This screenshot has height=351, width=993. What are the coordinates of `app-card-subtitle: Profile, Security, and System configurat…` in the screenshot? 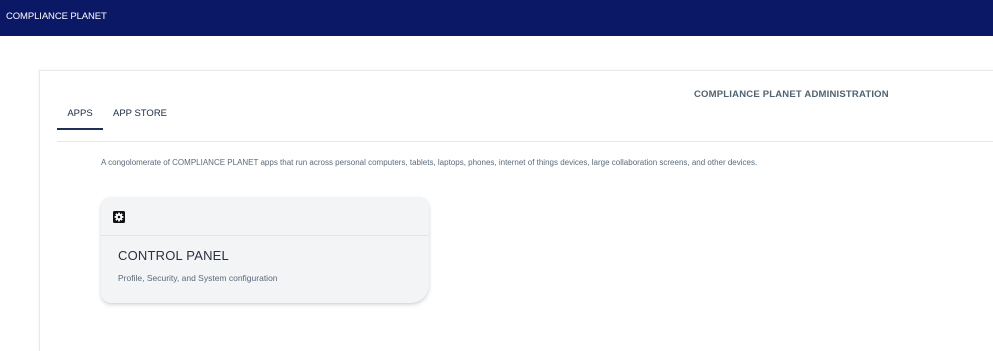 It's located at (198, 278).